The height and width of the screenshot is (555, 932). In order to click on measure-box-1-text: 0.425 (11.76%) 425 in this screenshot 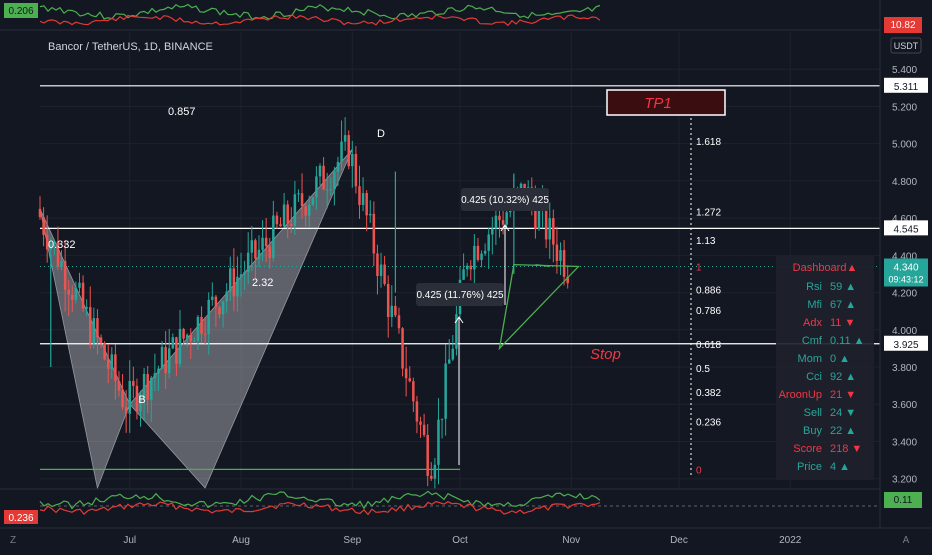, I will do `click(460, 295)`.